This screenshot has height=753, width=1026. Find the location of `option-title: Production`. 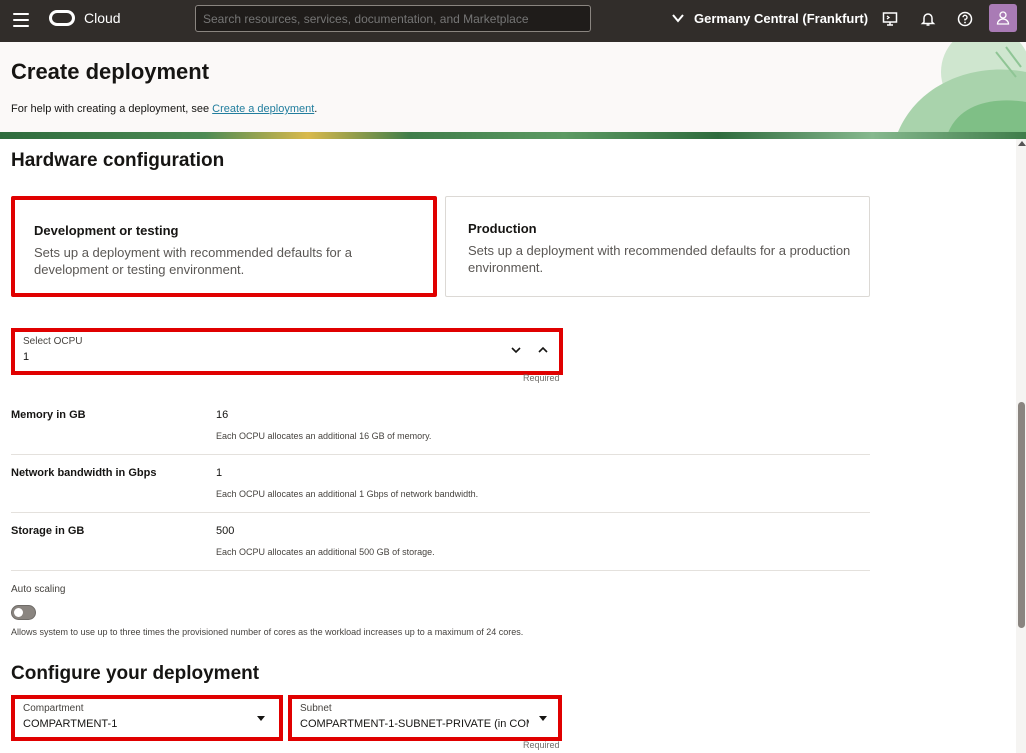

option-title: Production is located at coordinates (502, 228).